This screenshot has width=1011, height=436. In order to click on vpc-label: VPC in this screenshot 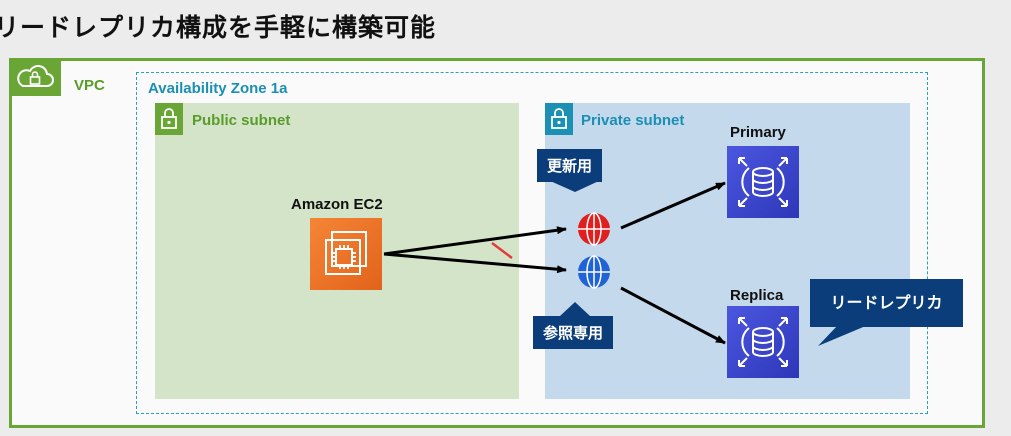, I will do `click(89, 85)`.